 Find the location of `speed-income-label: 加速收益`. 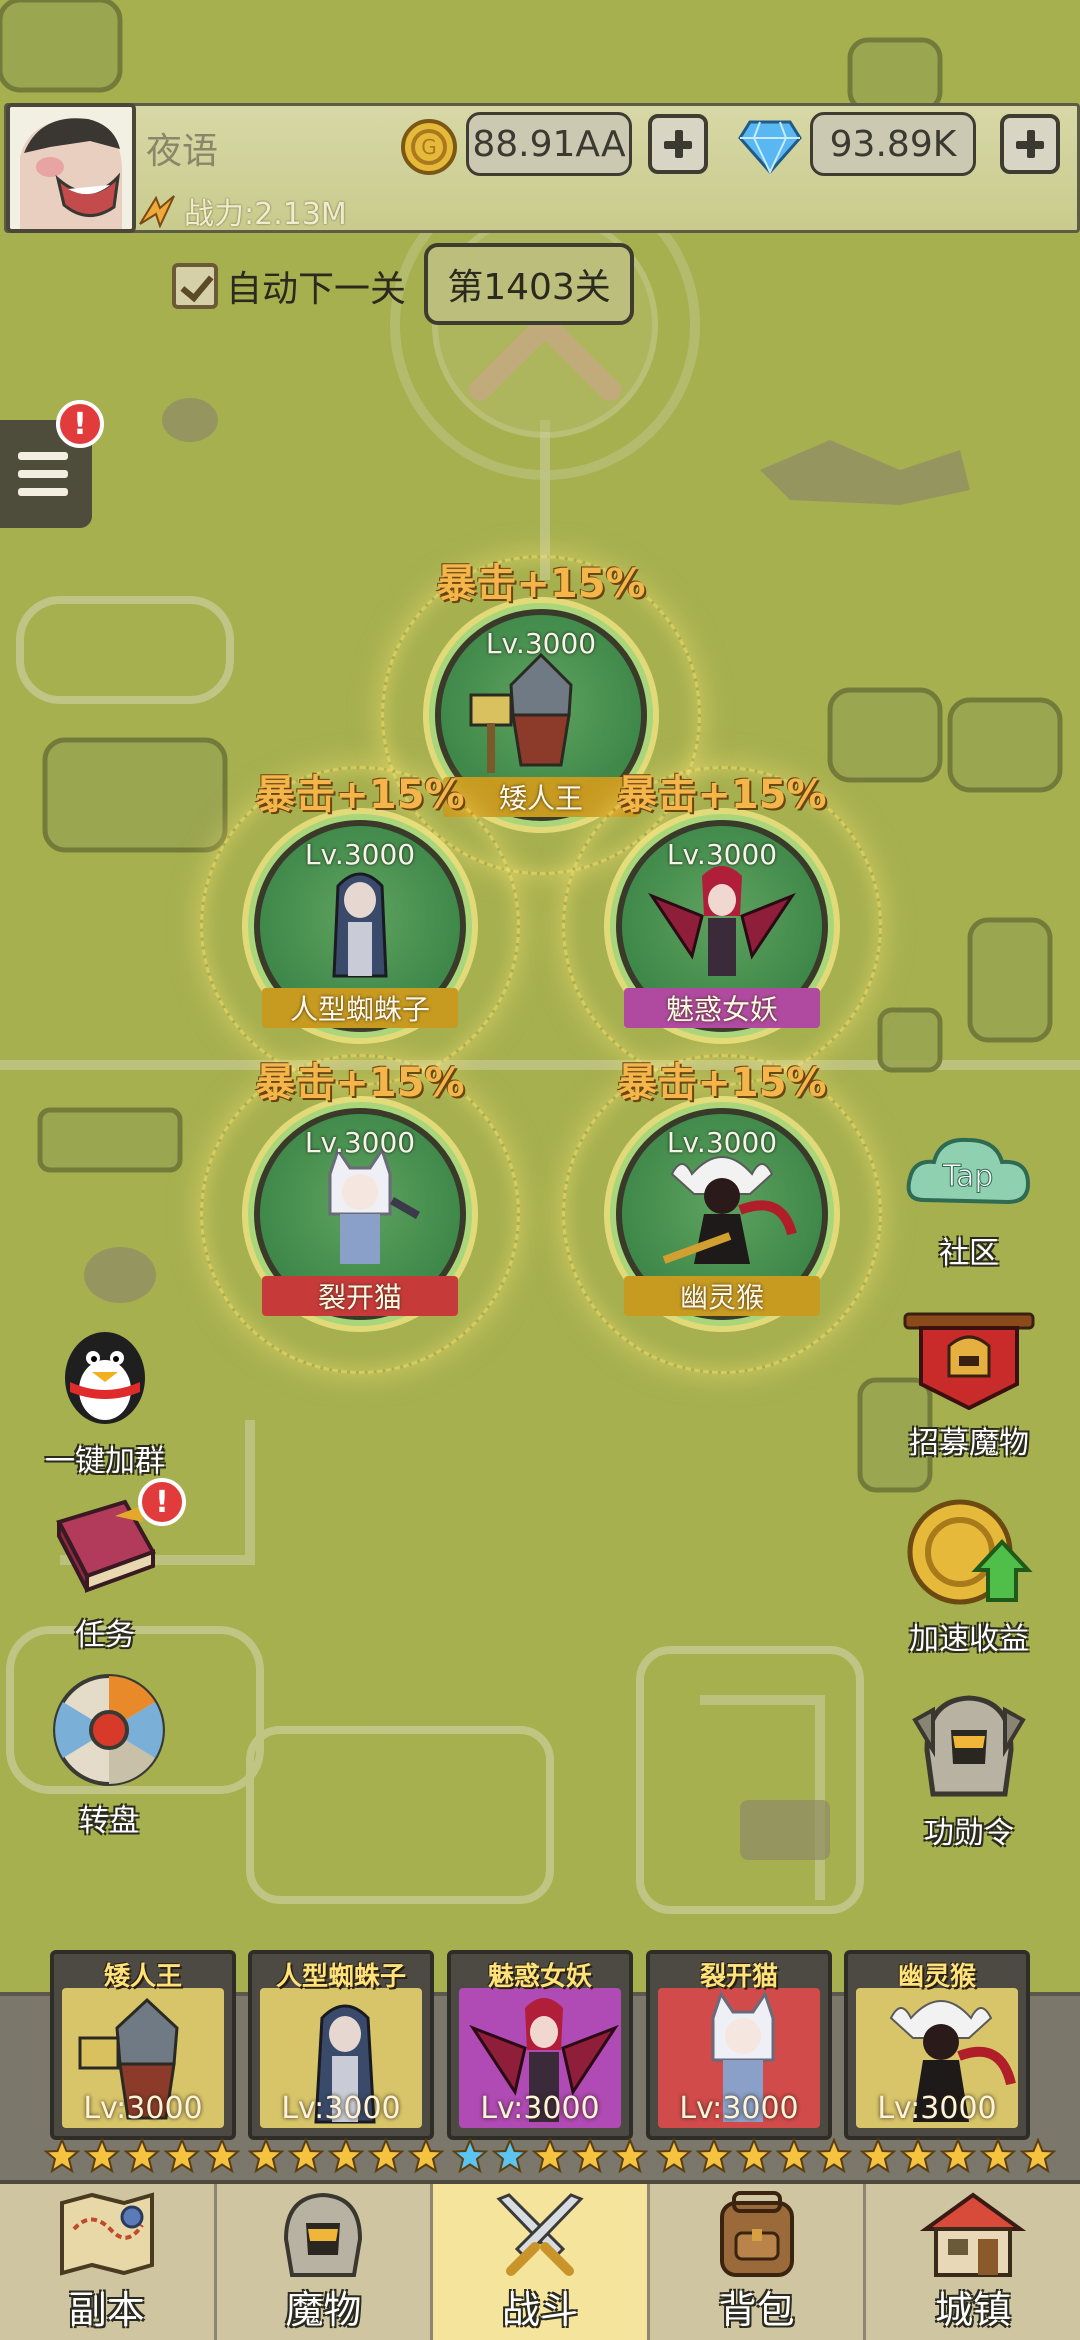

speed-income-label: 加速收益 is located at coordinates (969, 1639).